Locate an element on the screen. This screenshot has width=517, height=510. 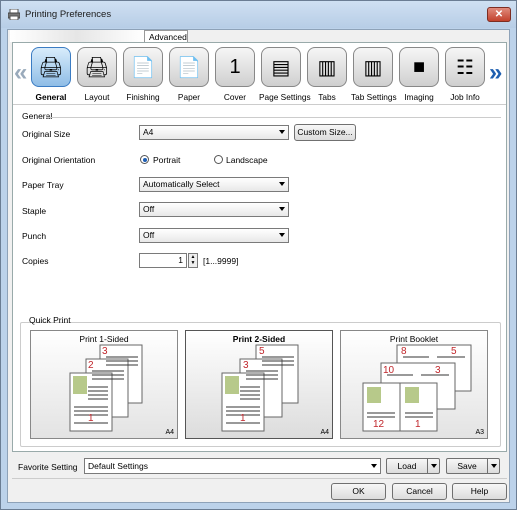
quick-print-booklet: Print Booklet 8 5 10 3 12 1 A3 is located at coordinates (414, 384).